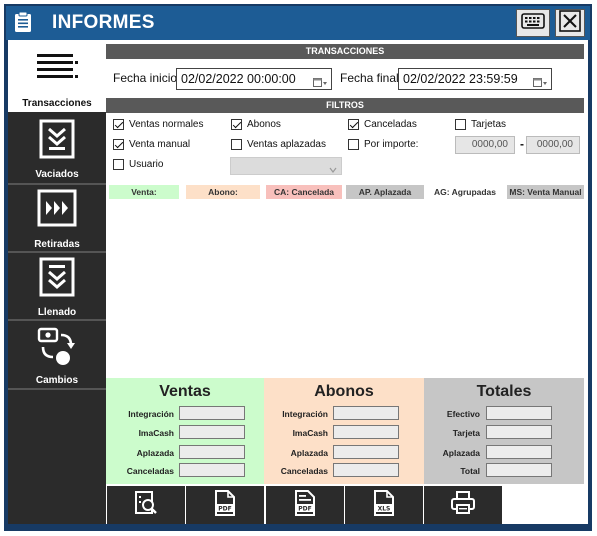  What do you see at coordinates (344, 391) in the screenshot?
I see `abonos-title: Abonos` at bounding box center [344, 391].